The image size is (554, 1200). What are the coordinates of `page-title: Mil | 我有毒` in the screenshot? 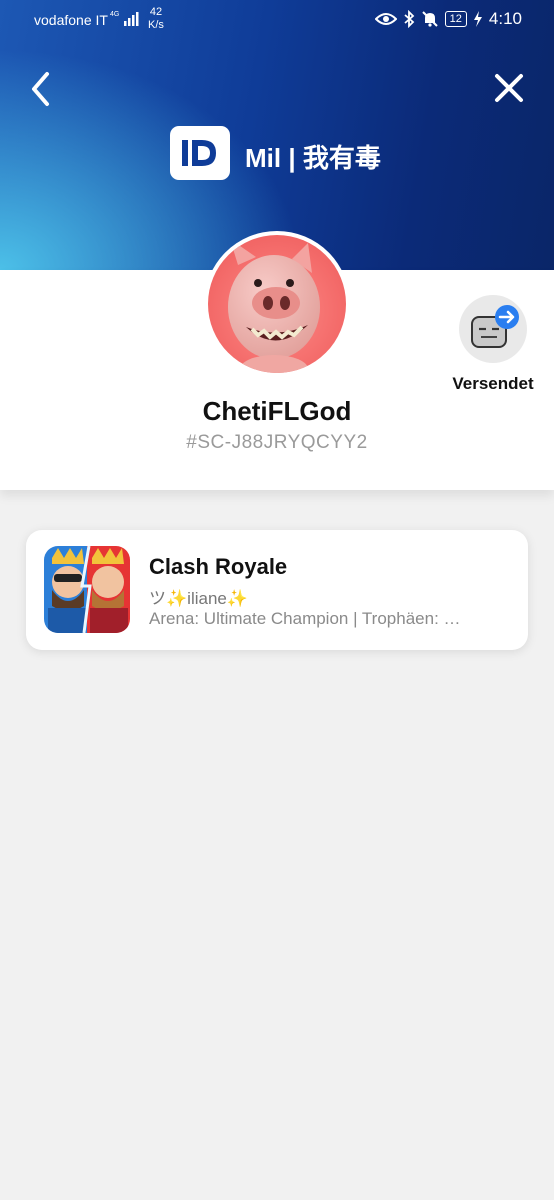 It's located at (313, 158).